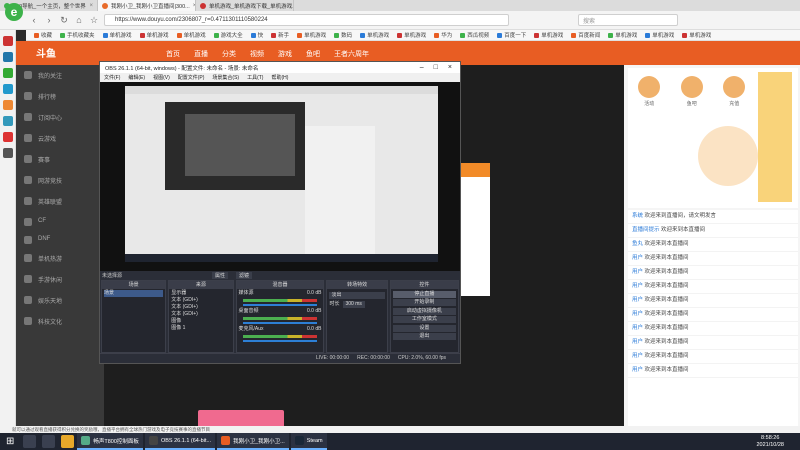  I want to click on duration-input: 300 ms, so click(353, 304).